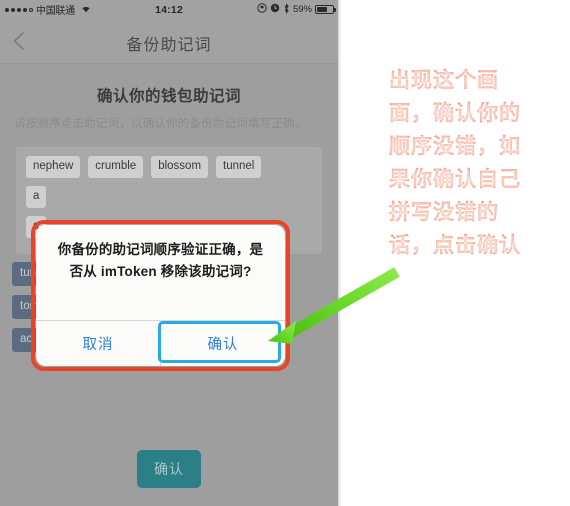 The height and width of the screenshot is (506, 570). Describe the element at coordinates (275, 9) in the screenshot. I see `alarm-clock-icon` at that location.